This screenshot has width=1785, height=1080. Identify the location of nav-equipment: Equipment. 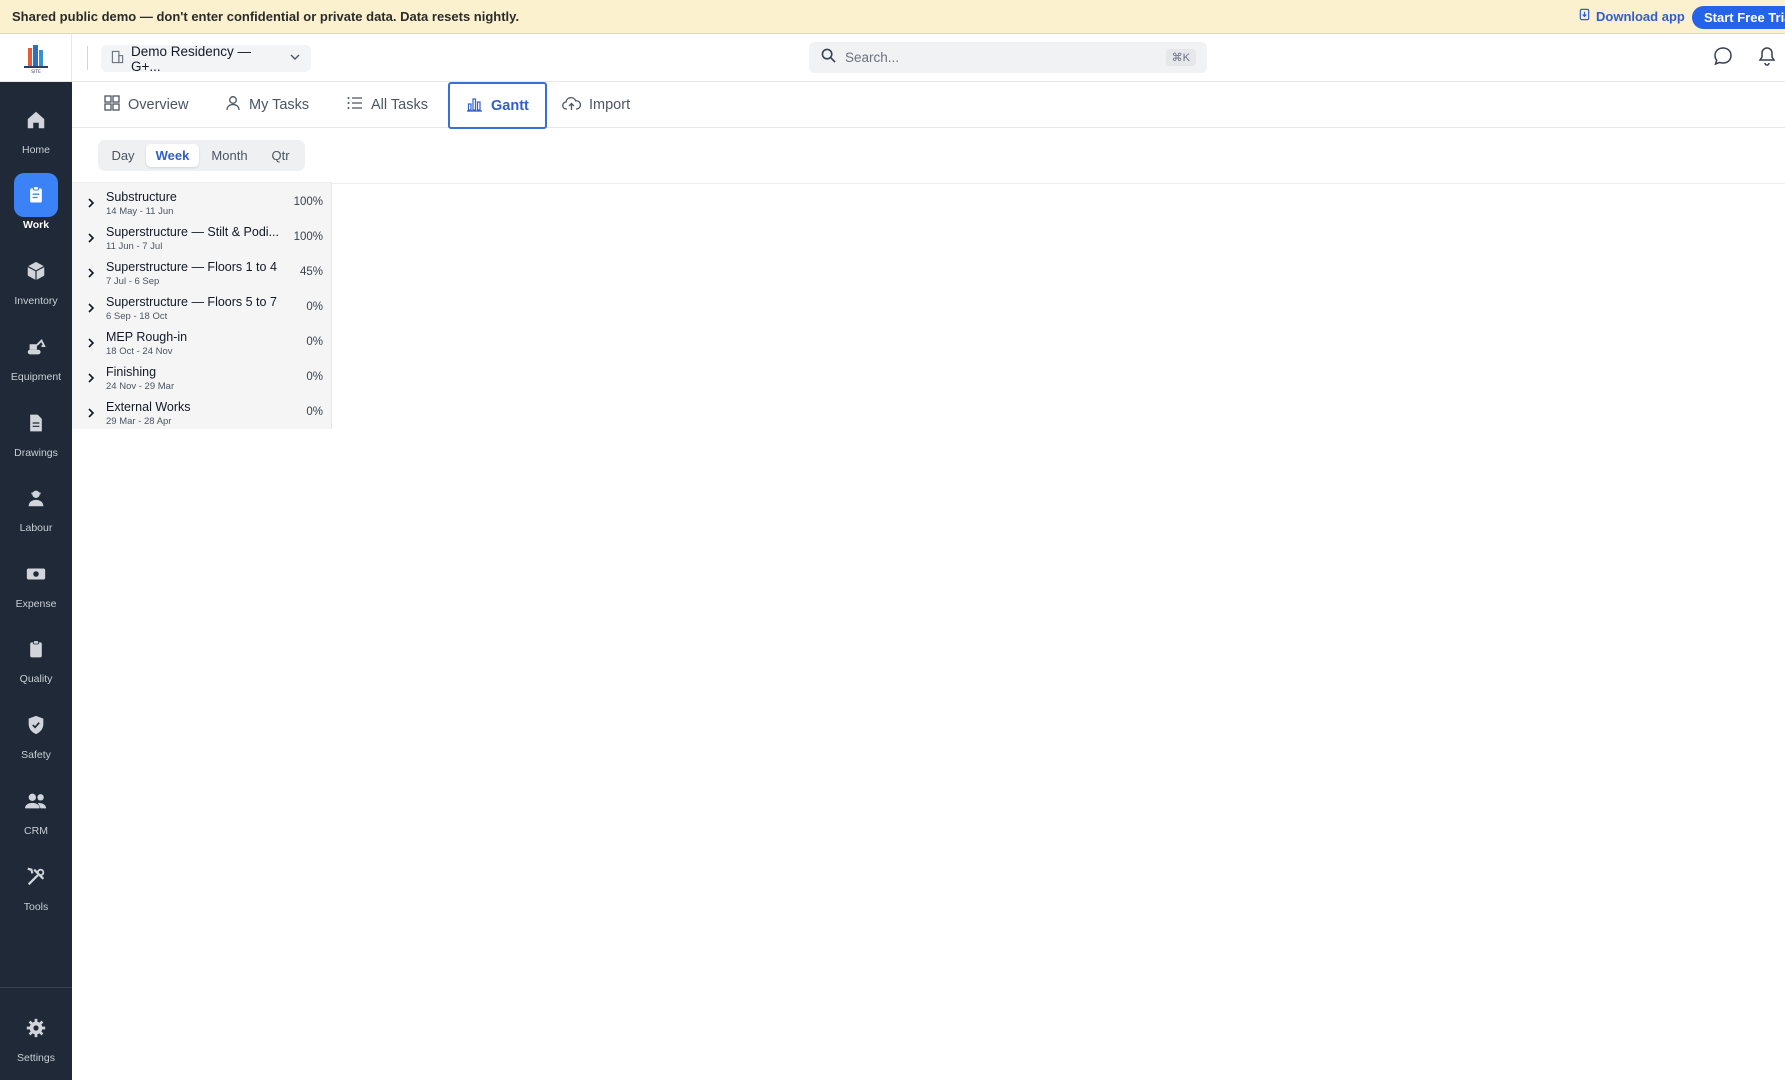
(36, 358).